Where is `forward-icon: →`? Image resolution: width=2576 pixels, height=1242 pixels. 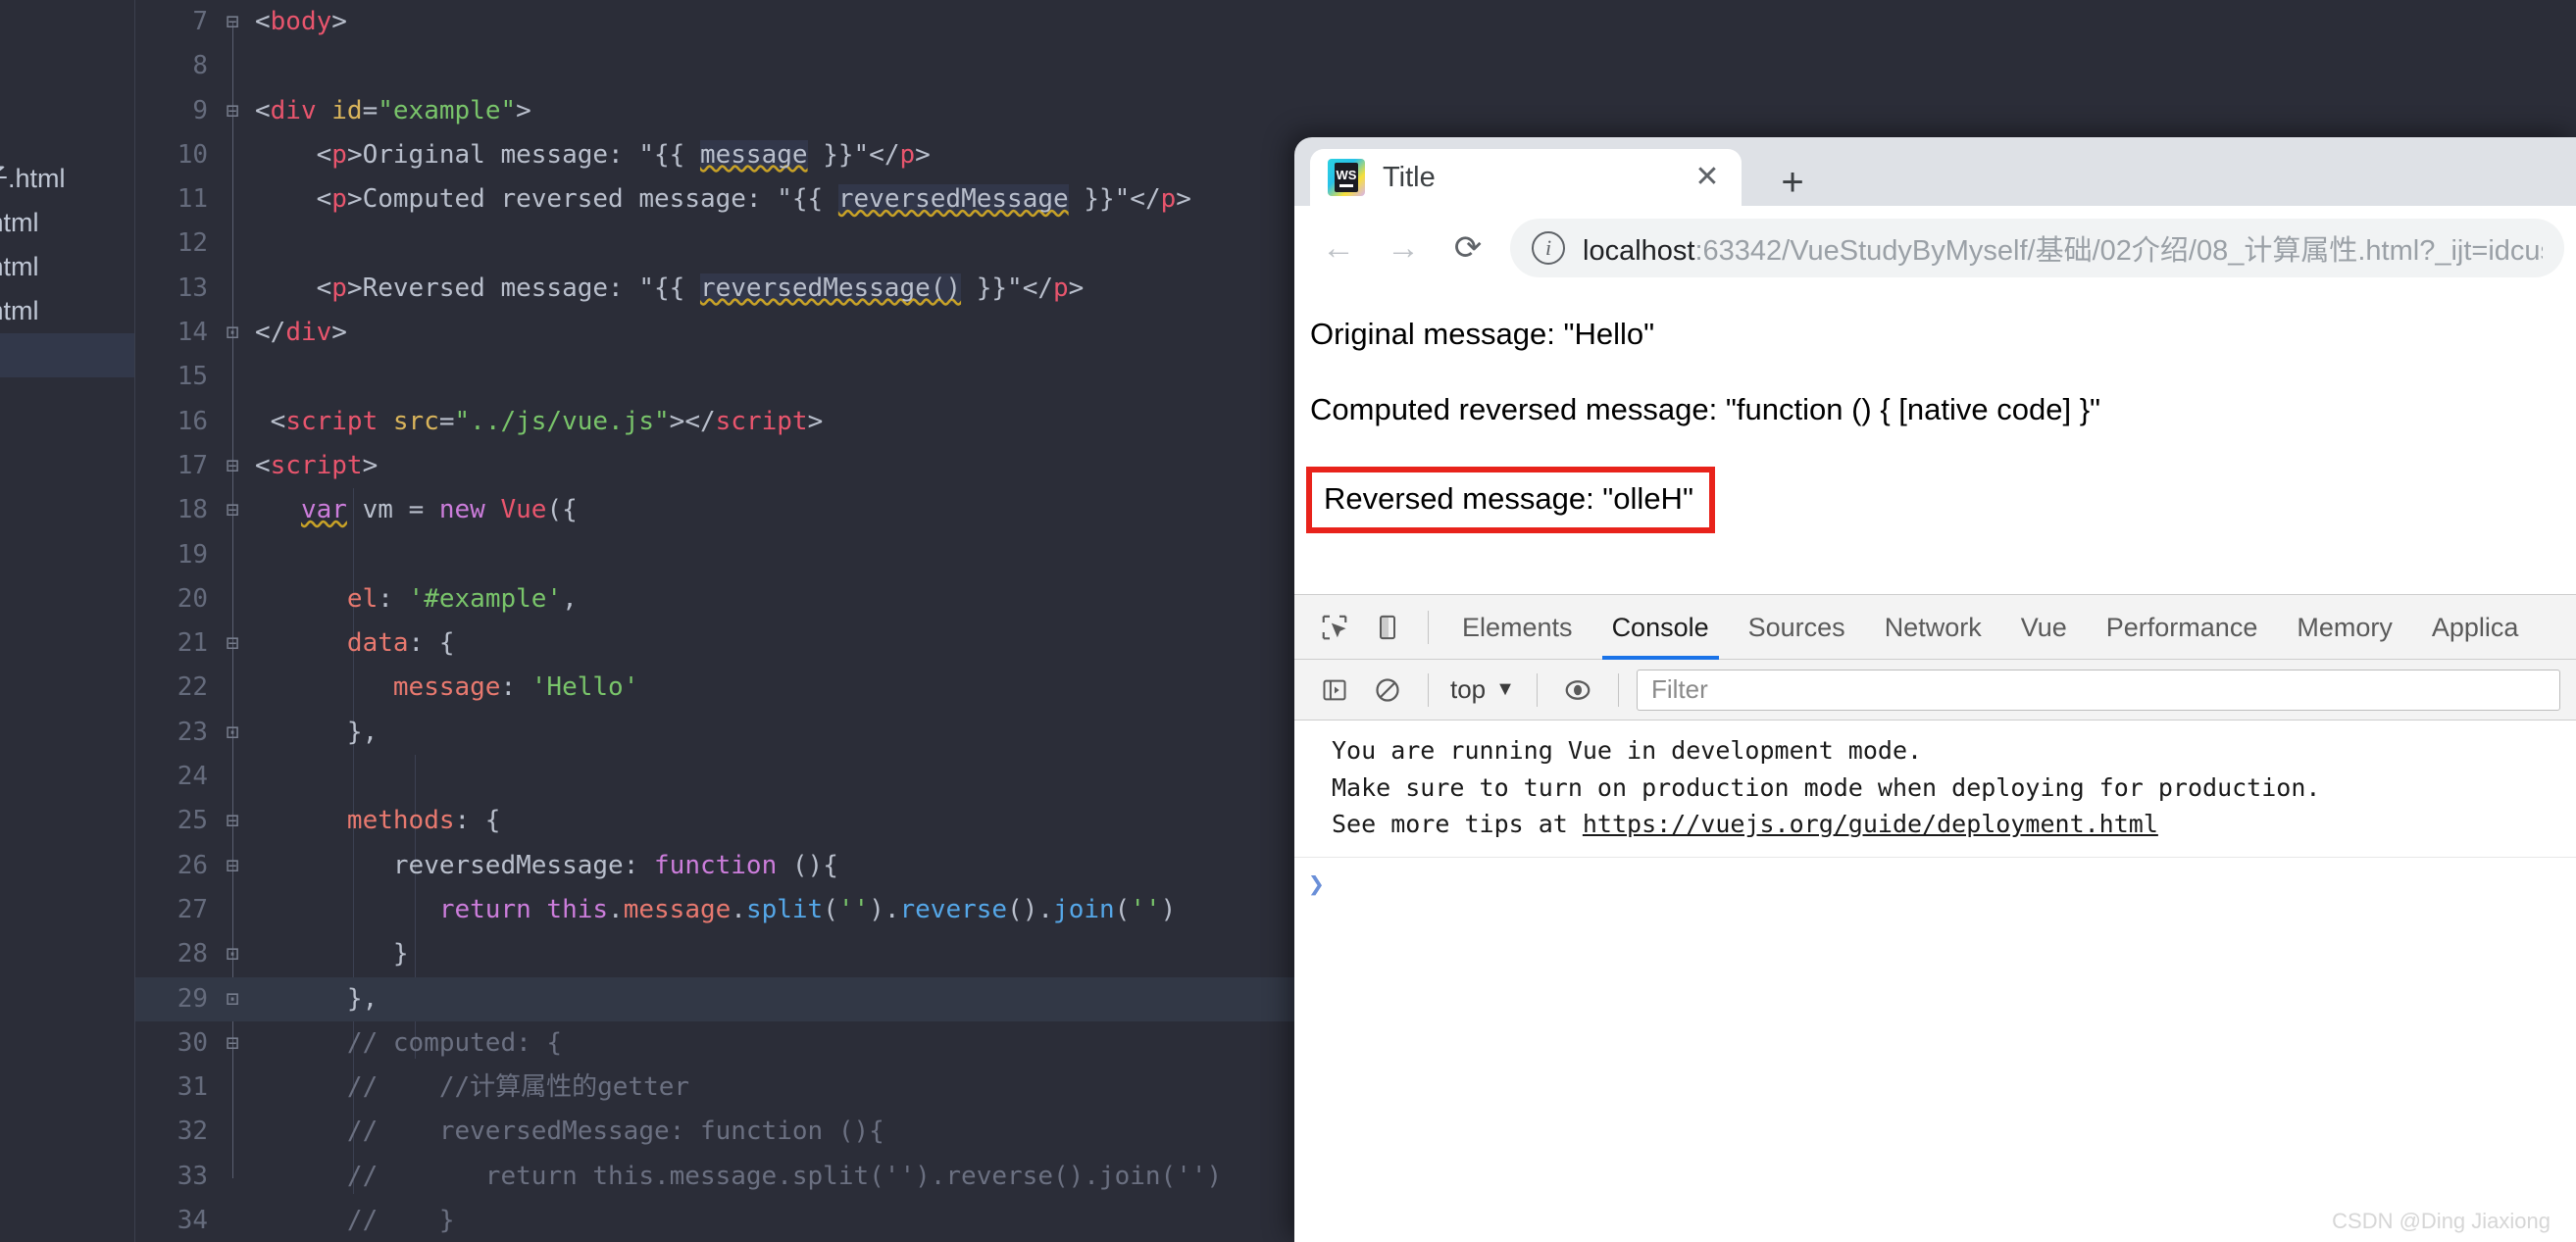
forward-icon: → is located at coordinates (1404, 248).